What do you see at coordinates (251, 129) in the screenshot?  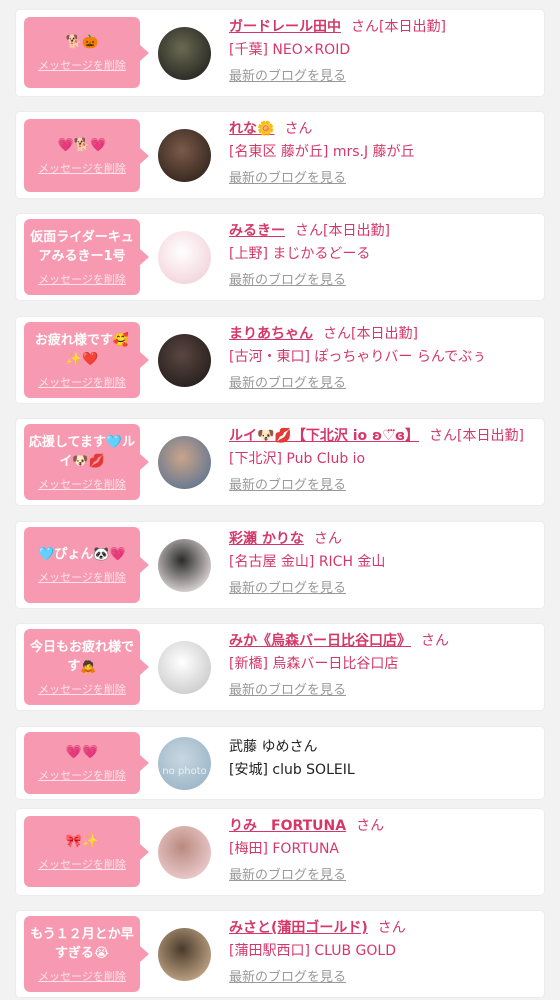 I see `profile-name-link: れな🌼` at bounding box center [251, 129].